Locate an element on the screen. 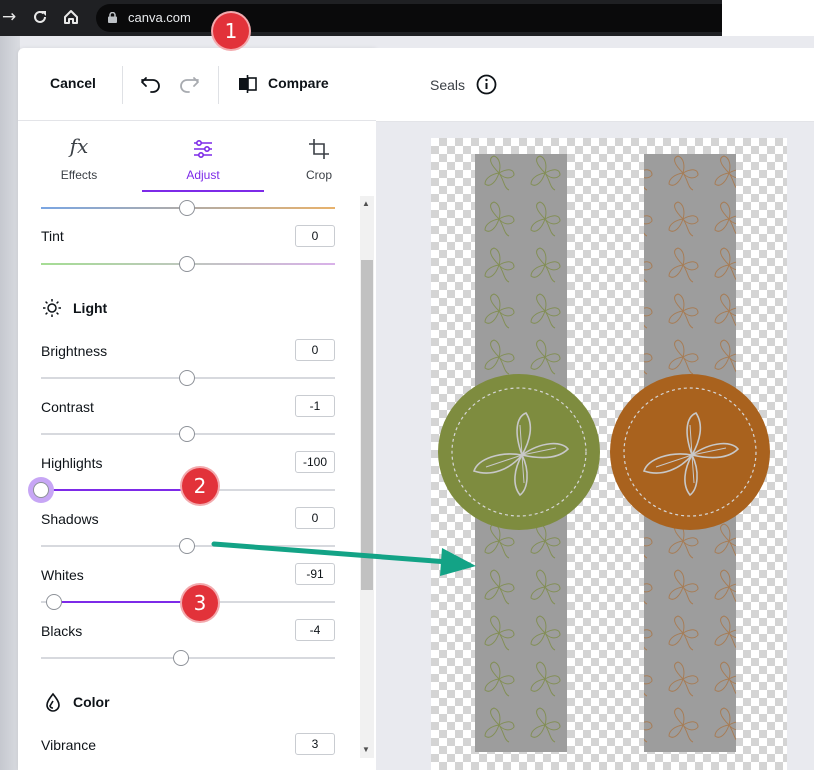 This screenshot has height=770, width=814. header-divider is located at coordinates (197, 120).